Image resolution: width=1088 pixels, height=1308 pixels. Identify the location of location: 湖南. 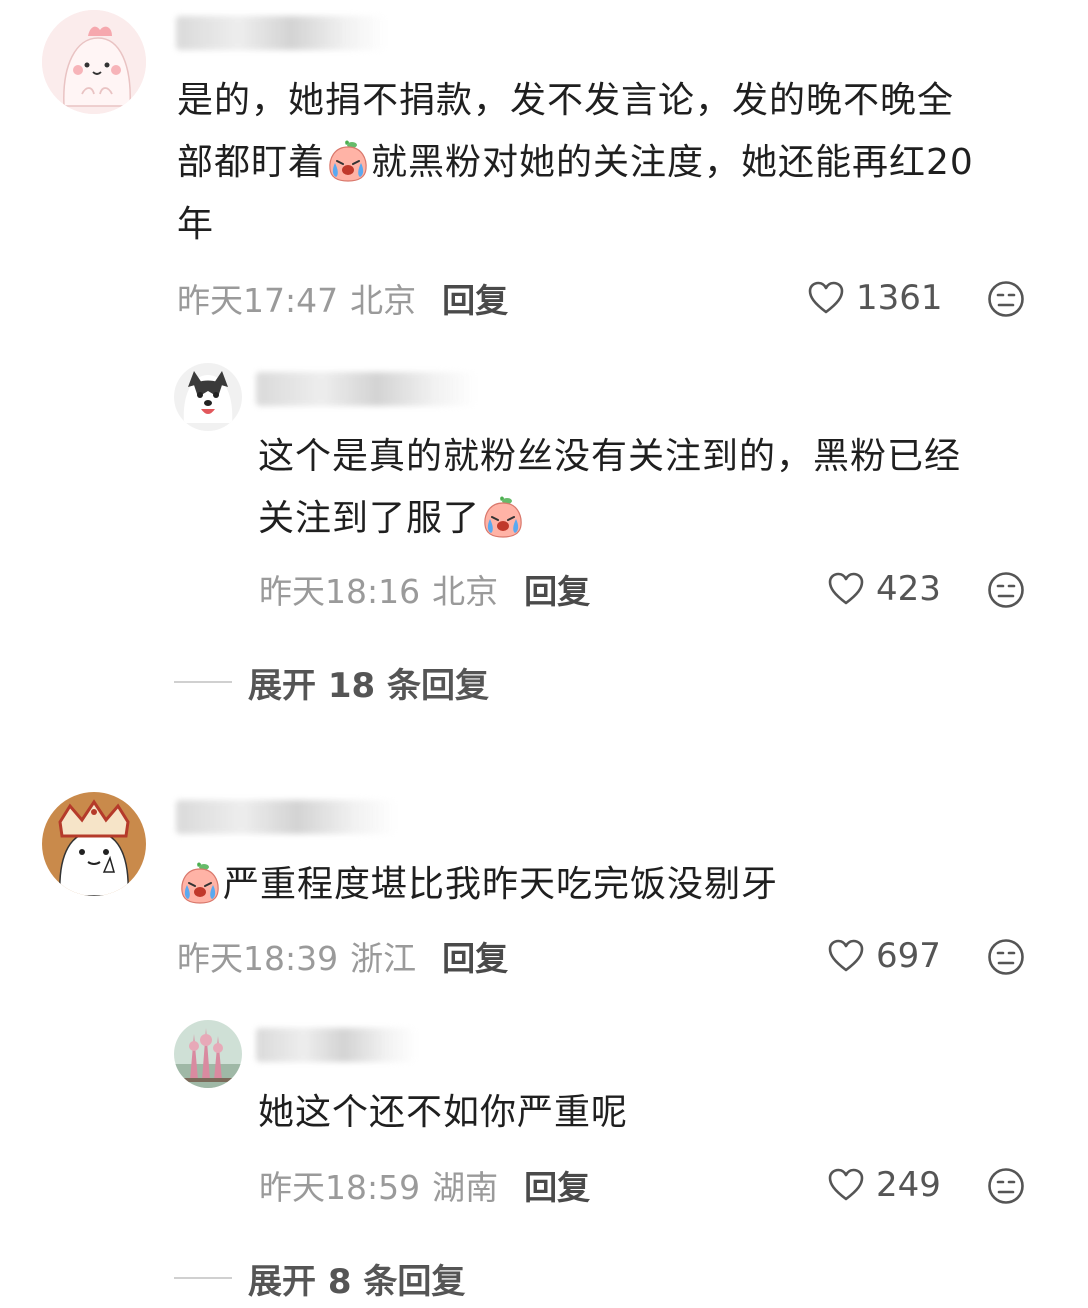
(465, 1187).